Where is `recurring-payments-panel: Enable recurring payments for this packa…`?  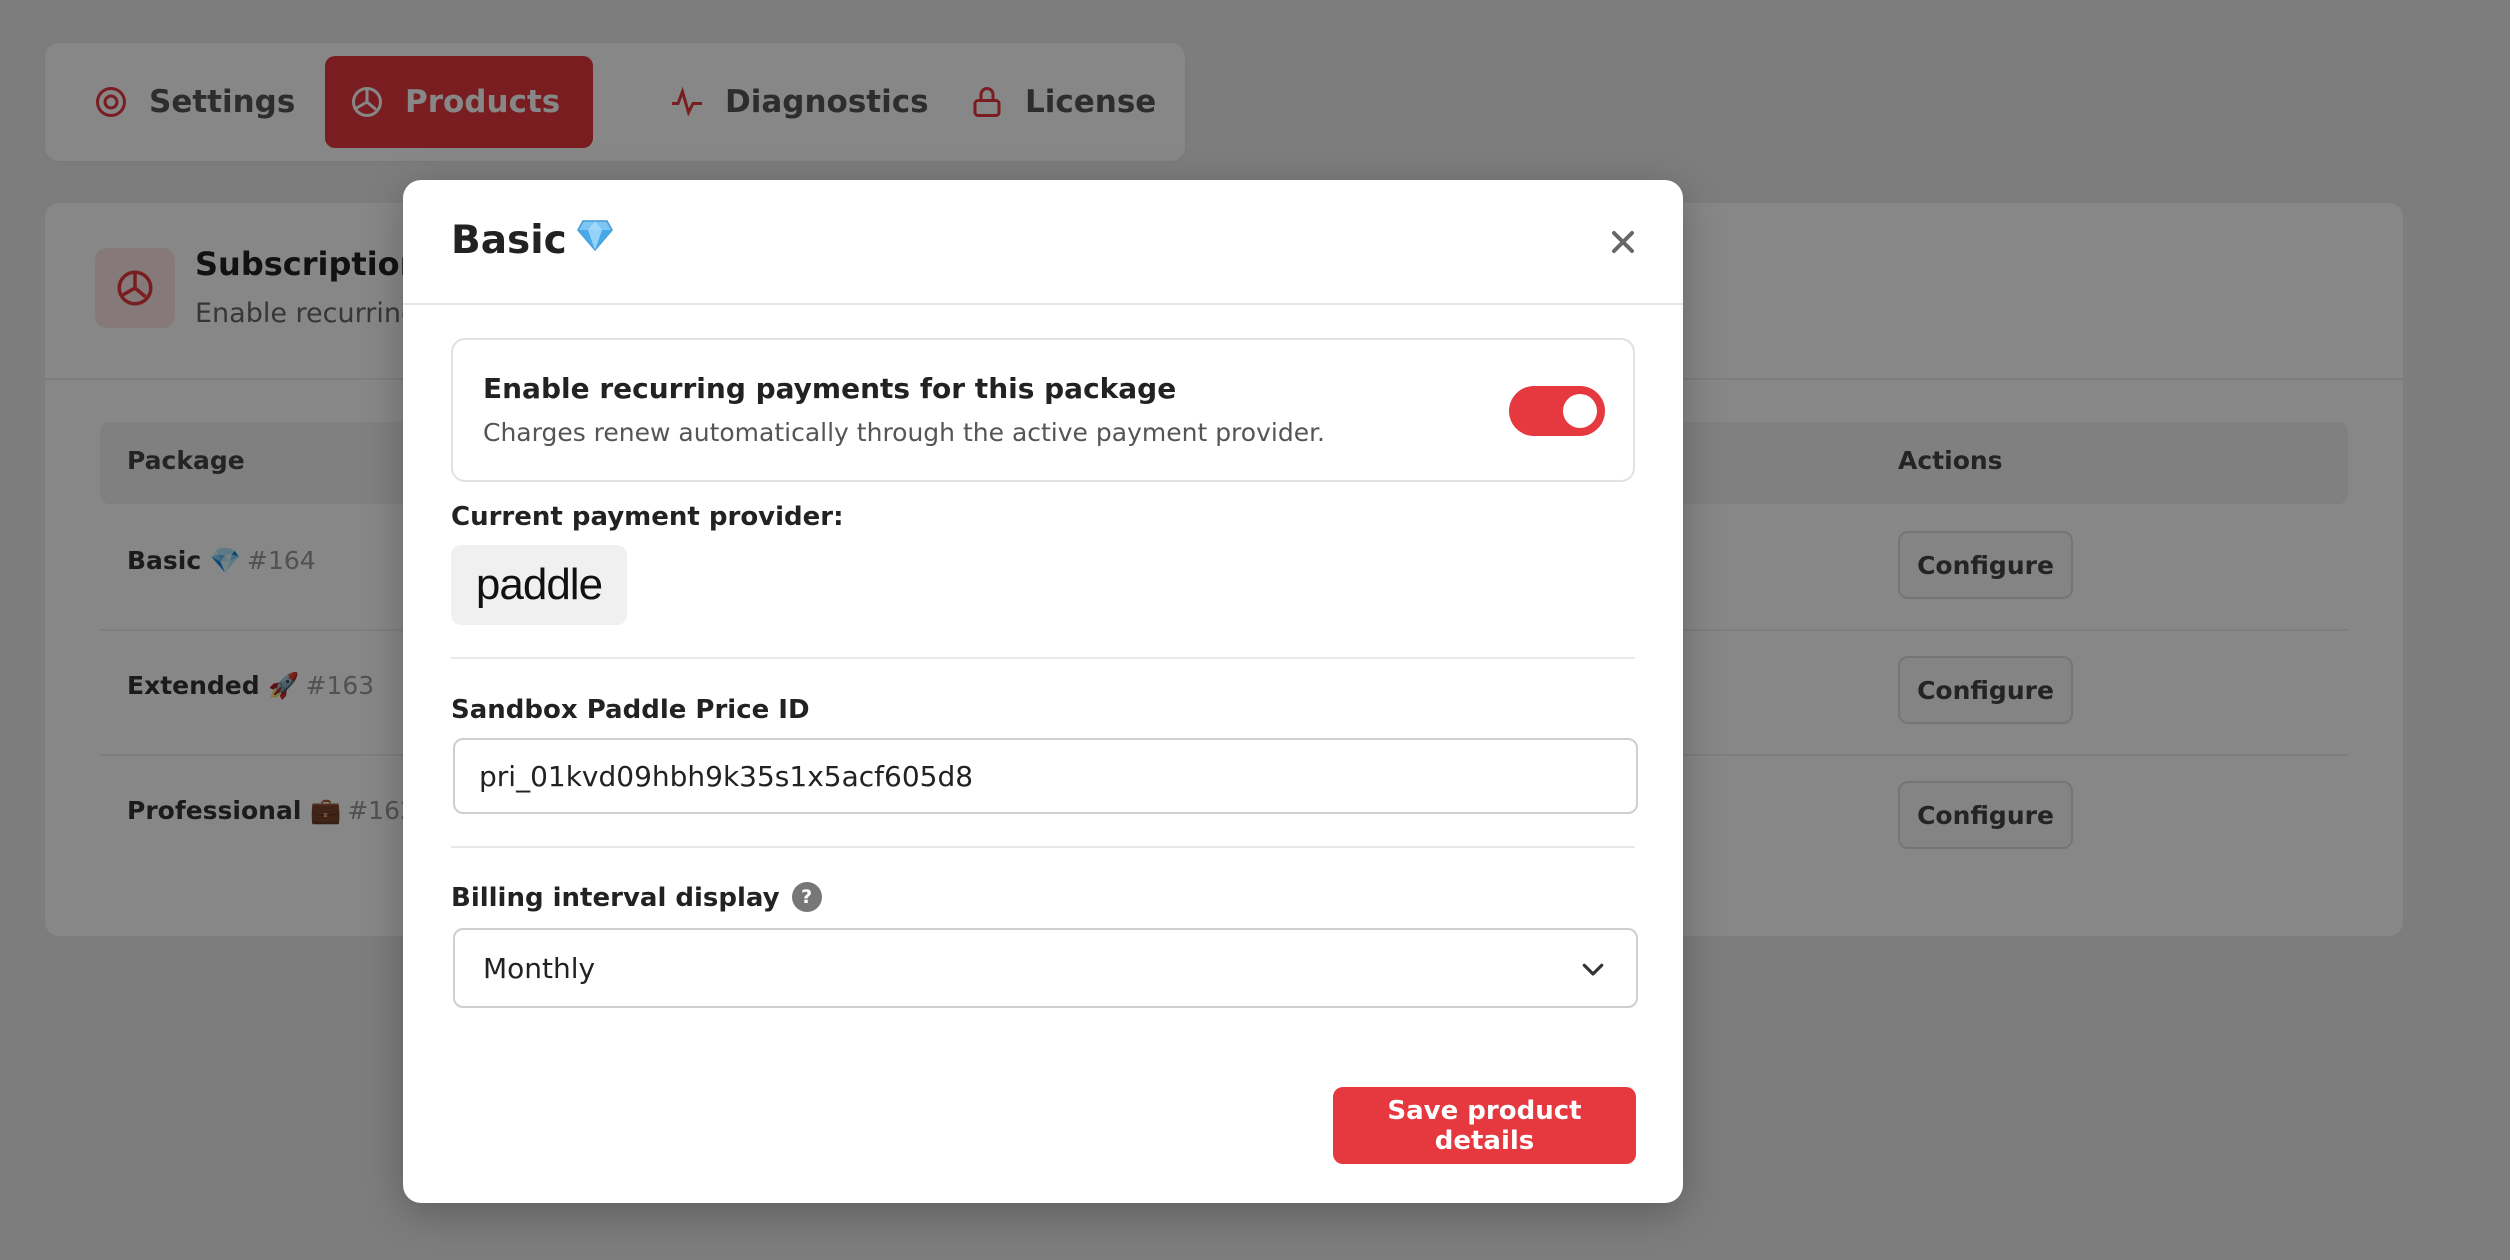
recurring-payments-panel: Enable recurring payments for this packa… is located at coordinates (1043, 410).